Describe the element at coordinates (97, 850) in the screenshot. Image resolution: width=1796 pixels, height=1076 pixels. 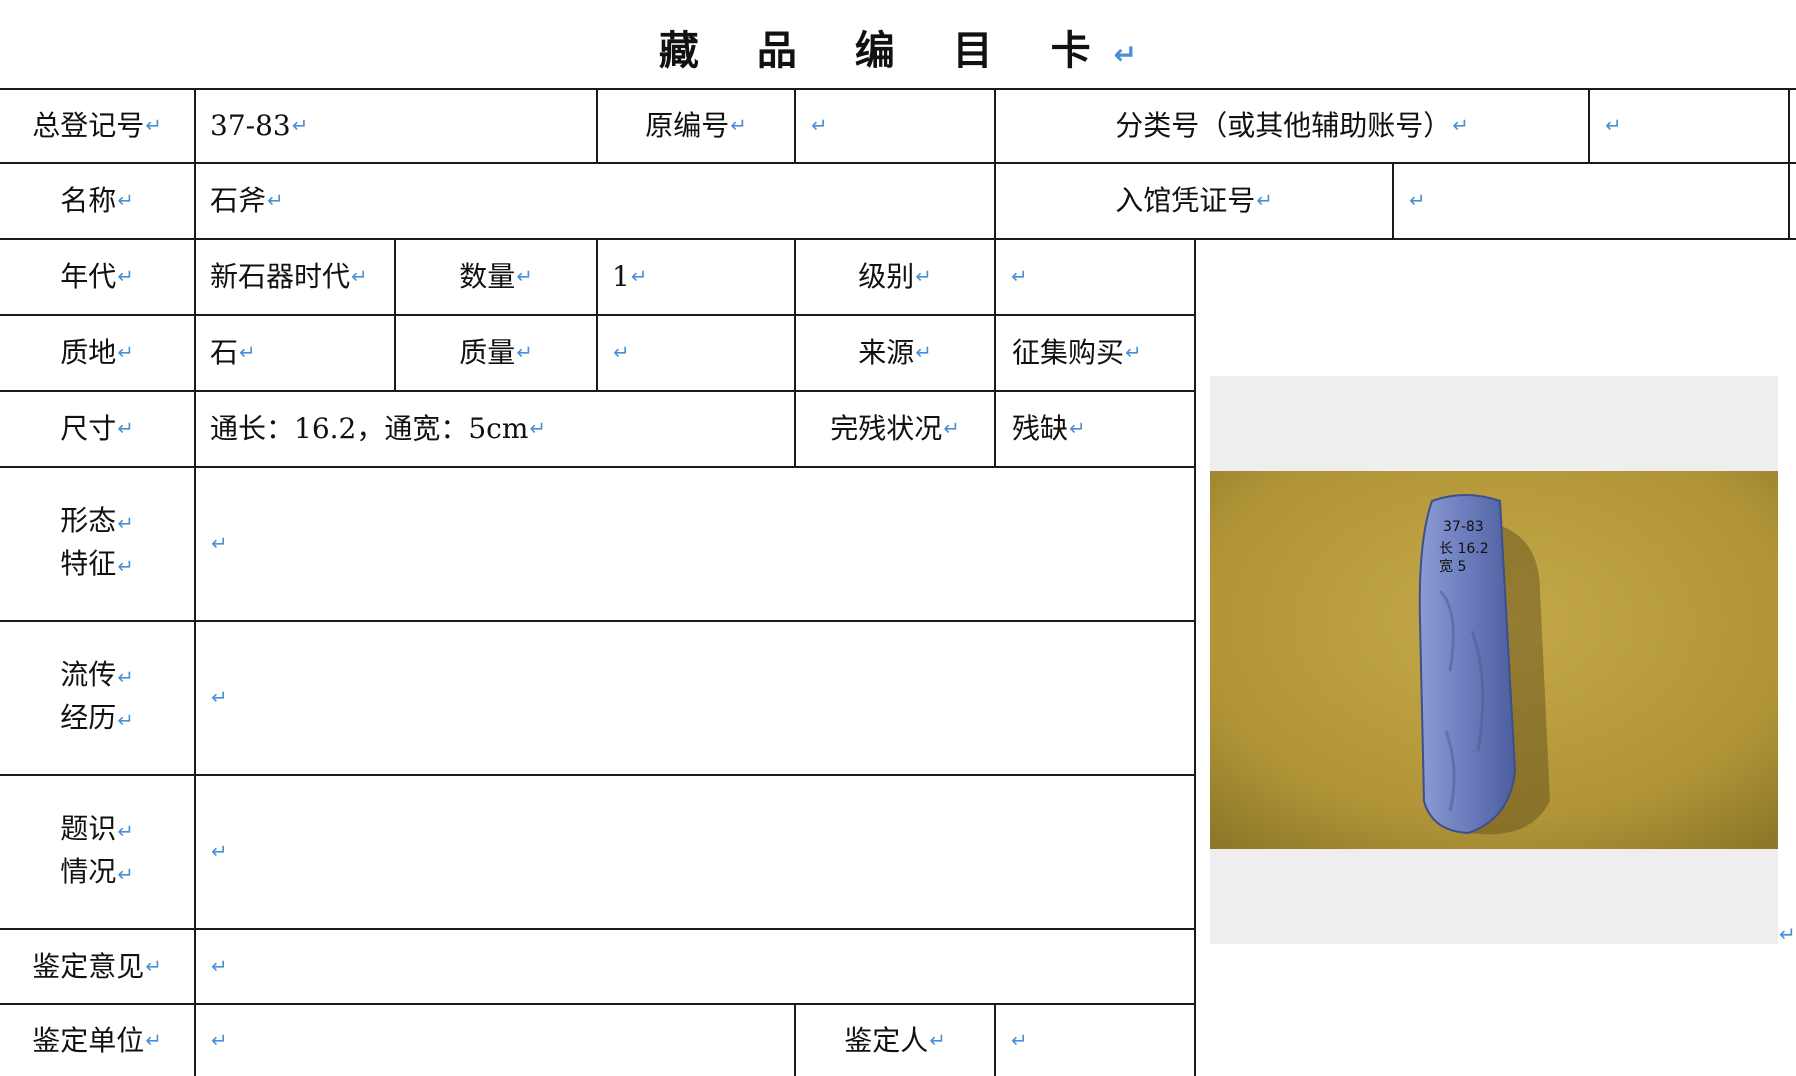
I see `inscription-label: 题识↵ 情况↵` at that location.